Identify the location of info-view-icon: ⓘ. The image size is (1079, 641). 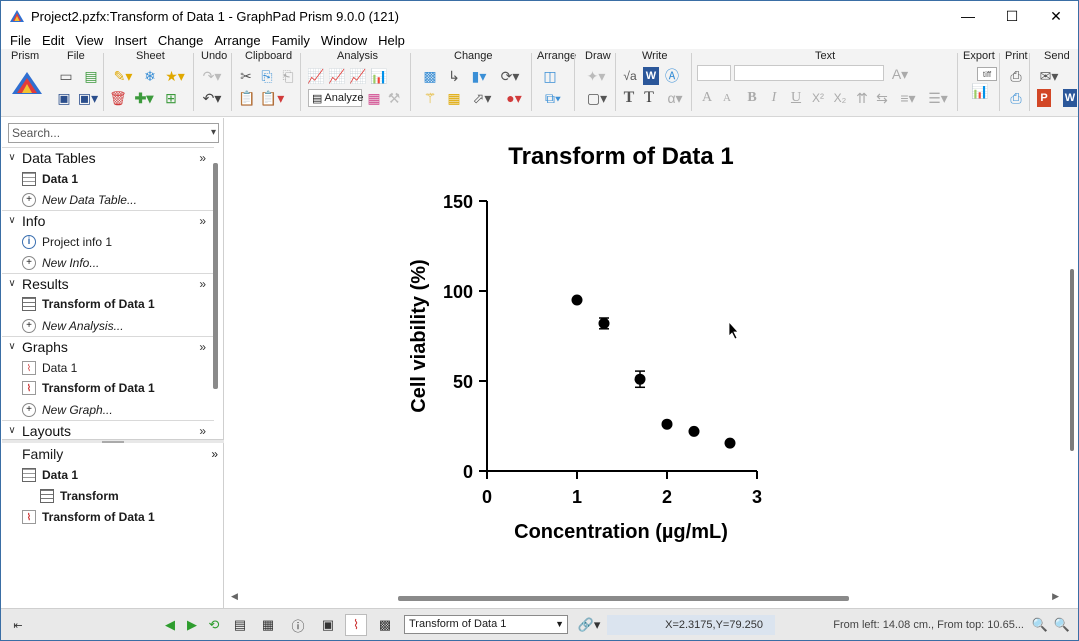
(298, 625).